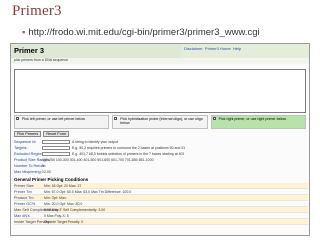  What do you see at coordinates (17, 118) in the screenshot?
I see `pick-left-checkbox` at bounding box center [17, 118].